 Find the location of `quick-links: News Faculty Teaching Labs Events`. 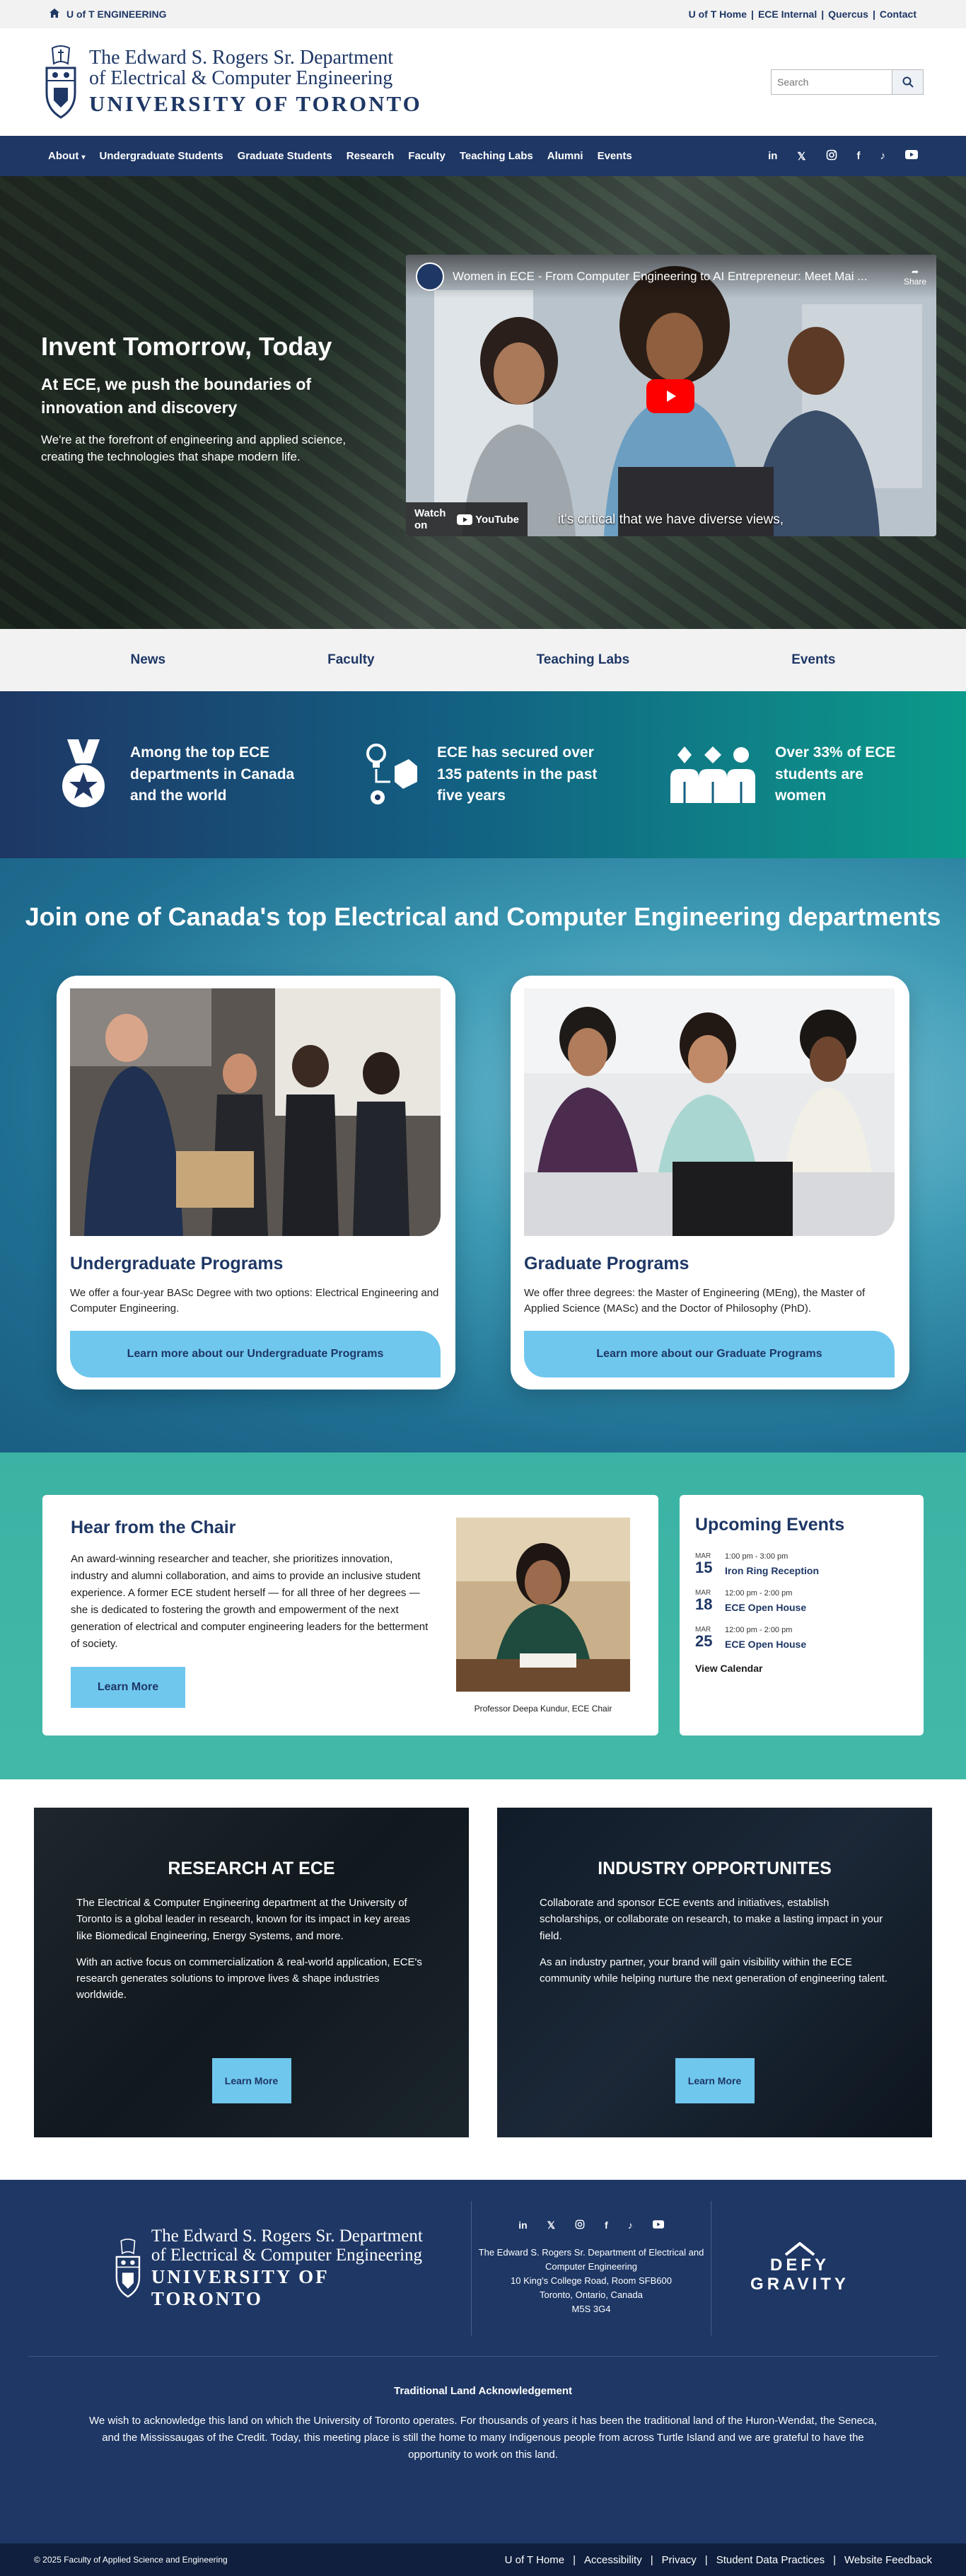

quick-links: News Faculty Teaching Labs Events is located at coordinates (483, 660).